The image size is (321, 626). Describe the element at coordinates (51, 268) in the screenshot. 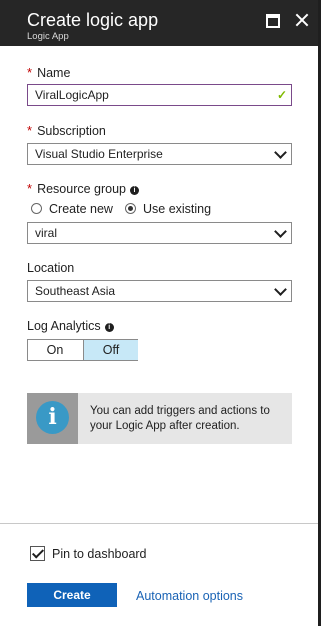

I see `location-label: Location` at that location.